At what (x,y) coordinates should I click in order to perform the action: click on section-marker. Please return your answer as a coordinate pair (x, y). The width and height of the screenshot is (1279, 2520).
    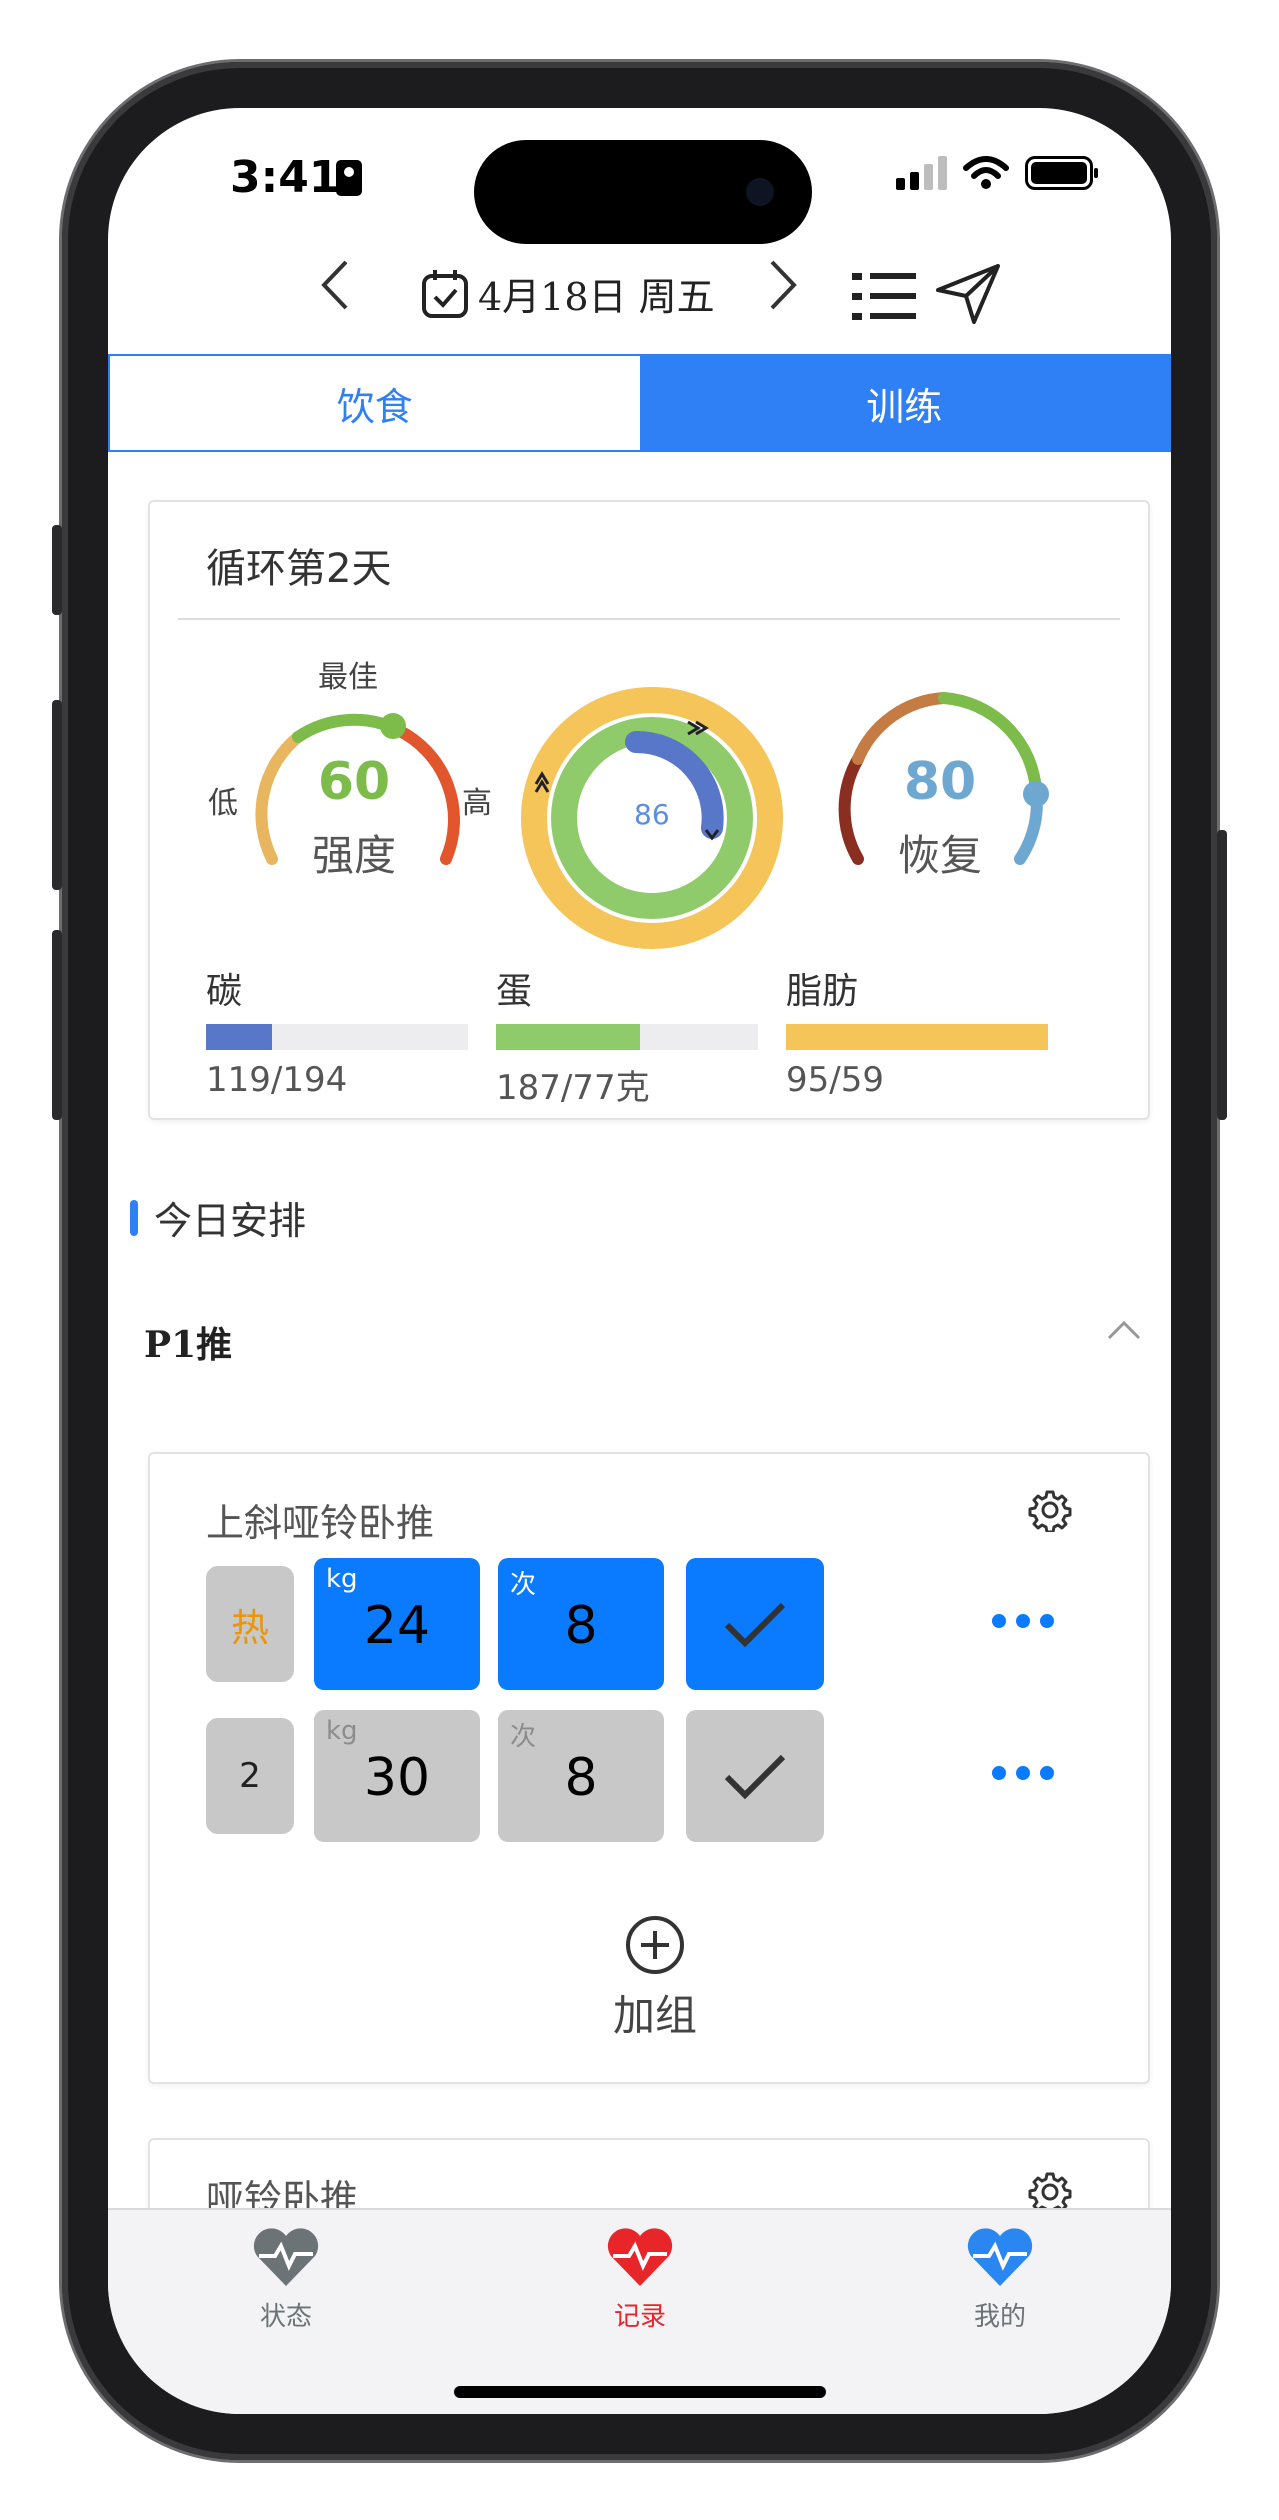
    Looking at the image, I should click on (134, 1217).